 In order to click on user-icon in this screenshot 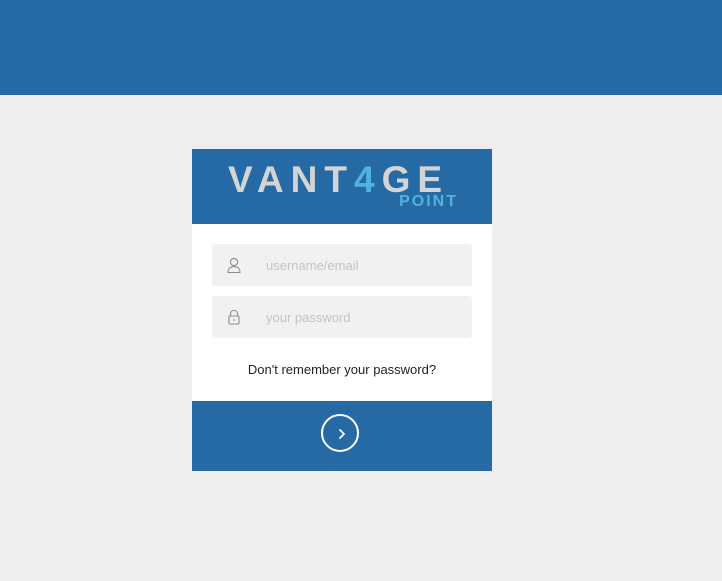, I will do `click(234, 265)`.